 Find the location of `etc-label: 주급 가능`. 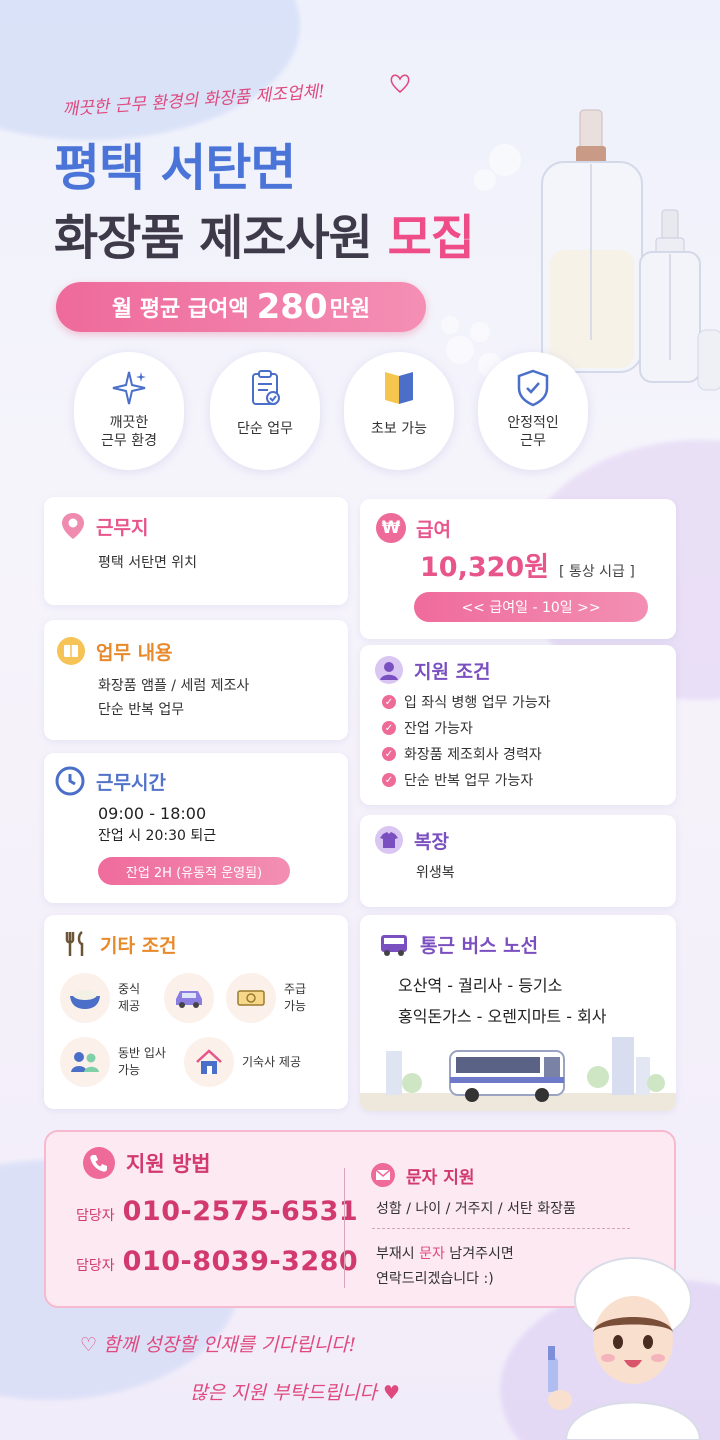

etc-label: 주급 가능 is located at coordinates (295, 997).